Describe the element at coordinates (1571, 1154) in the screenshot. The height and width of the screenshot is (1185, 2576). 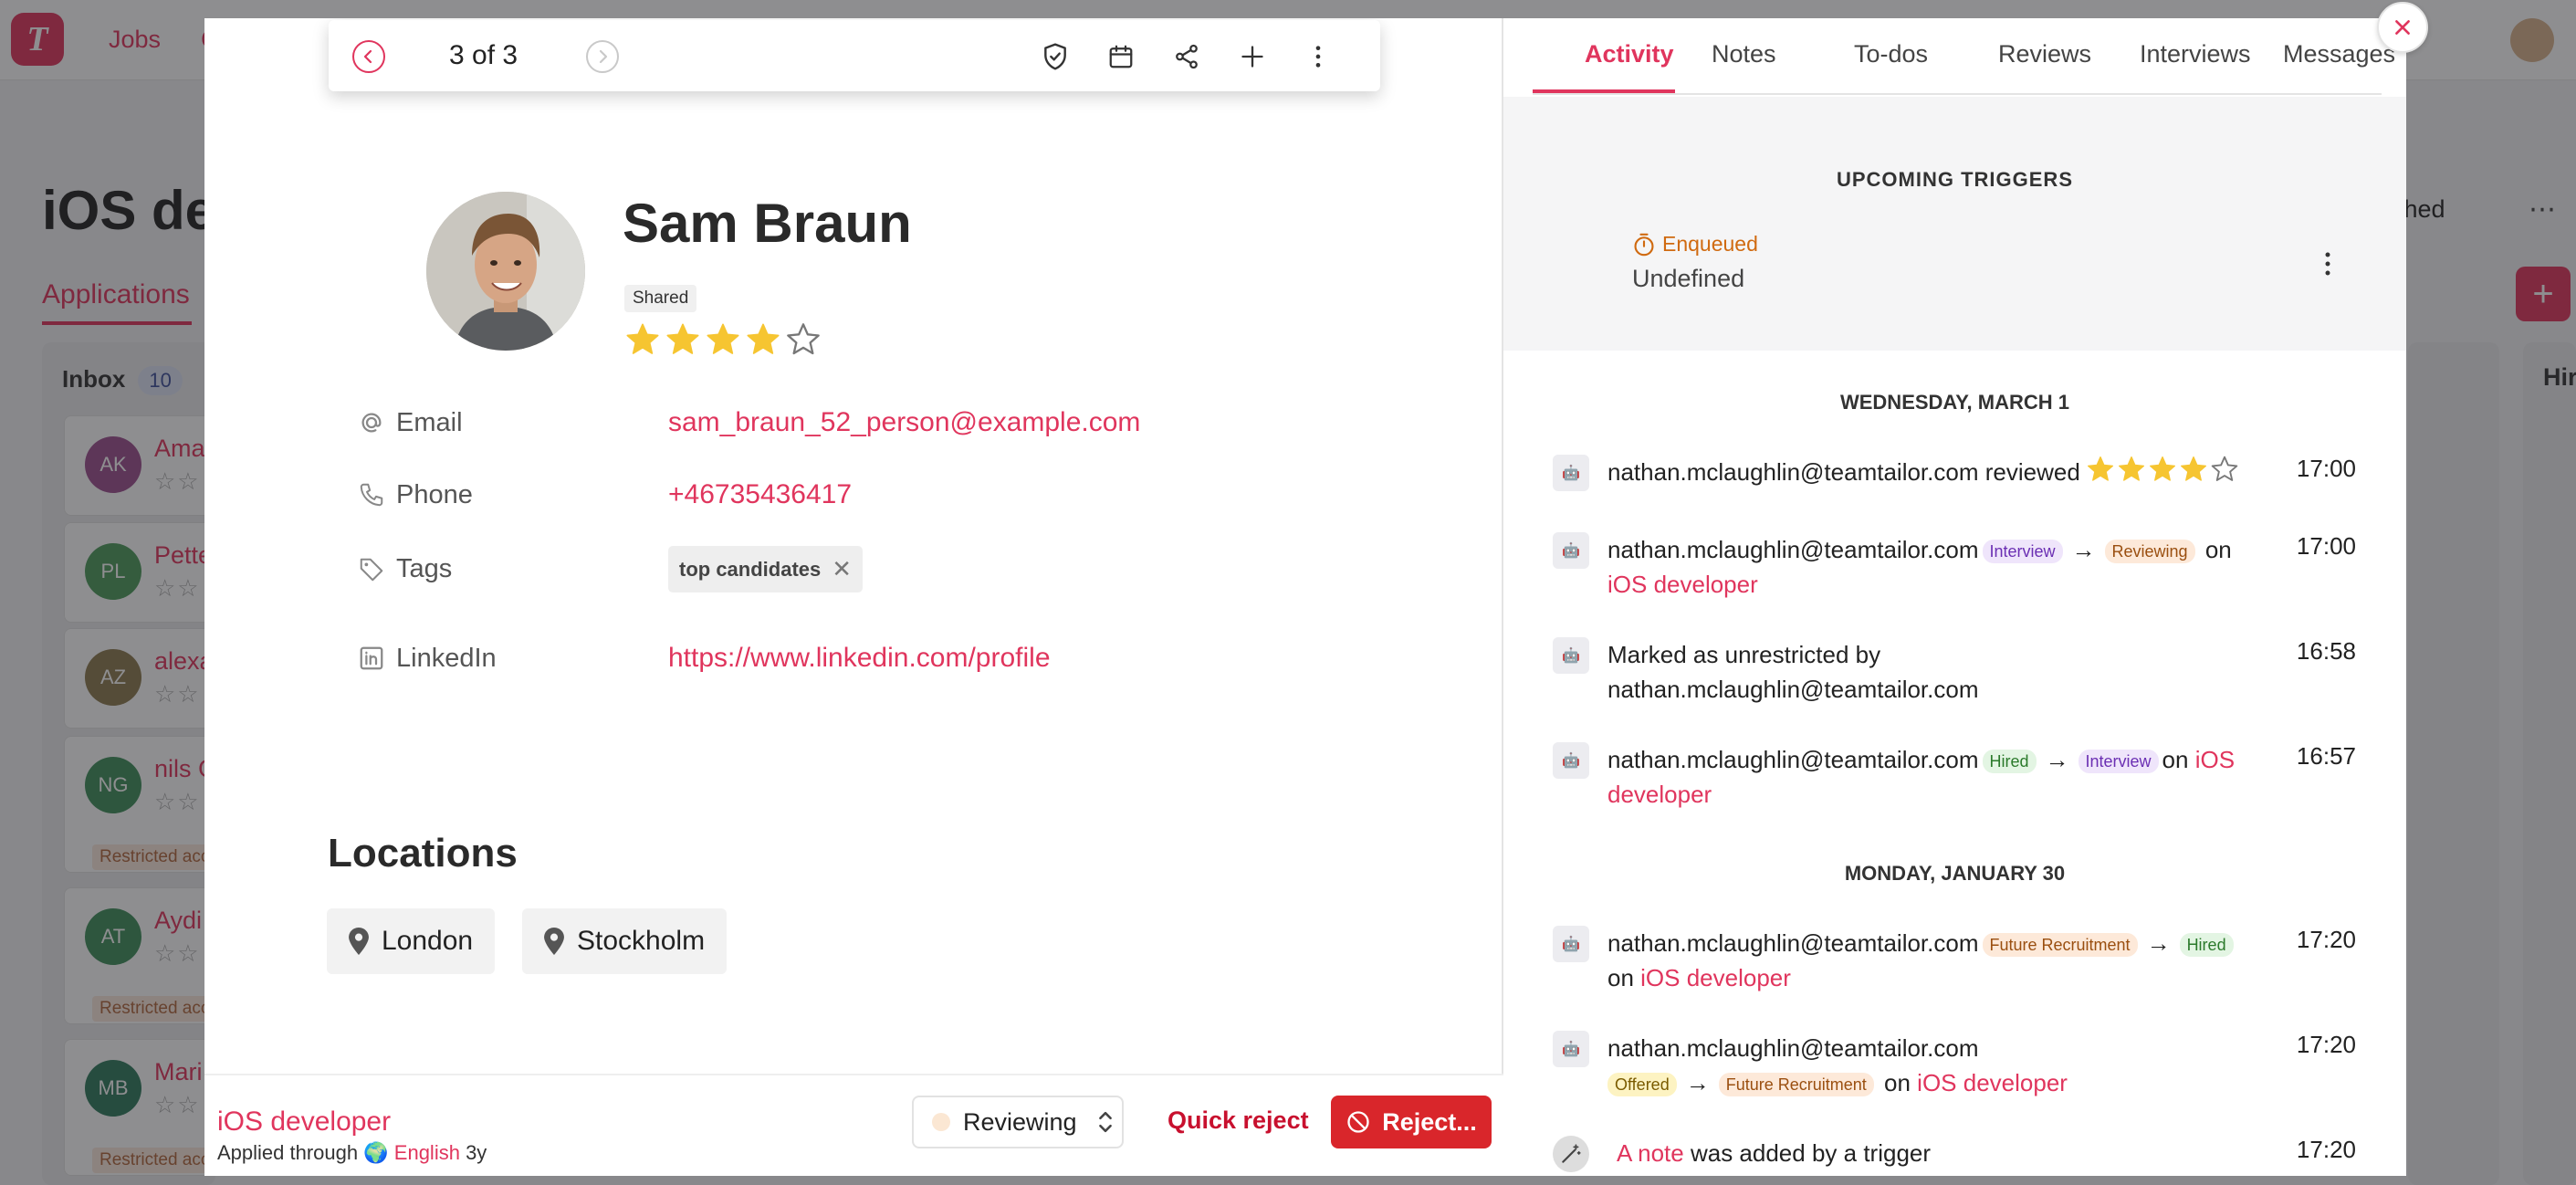
I see `magic-wand-icon` at that location.